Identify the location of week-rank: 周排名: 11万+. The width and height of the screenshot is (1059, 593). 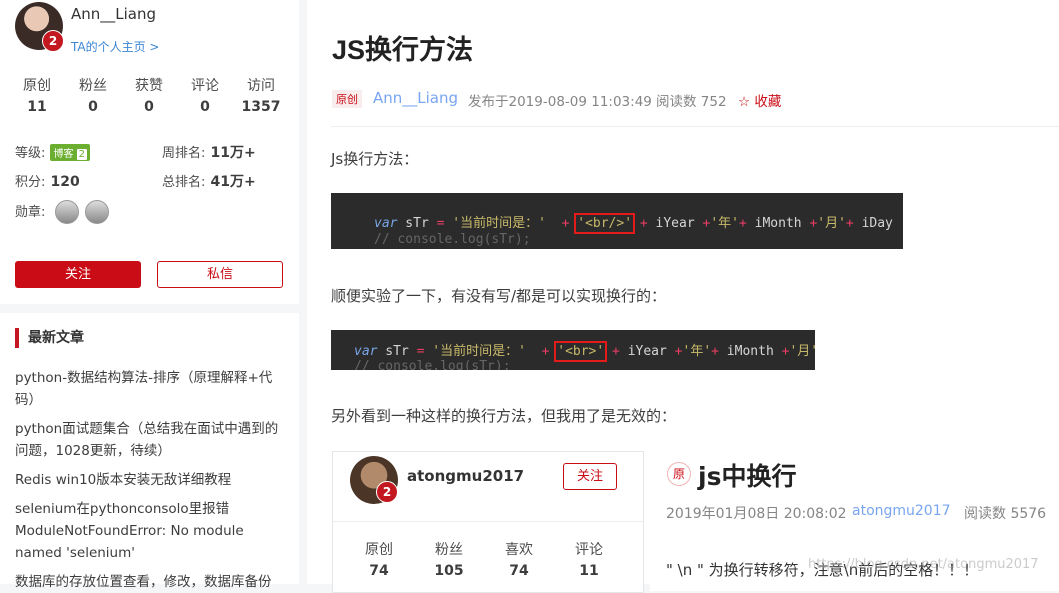
(209, 153).